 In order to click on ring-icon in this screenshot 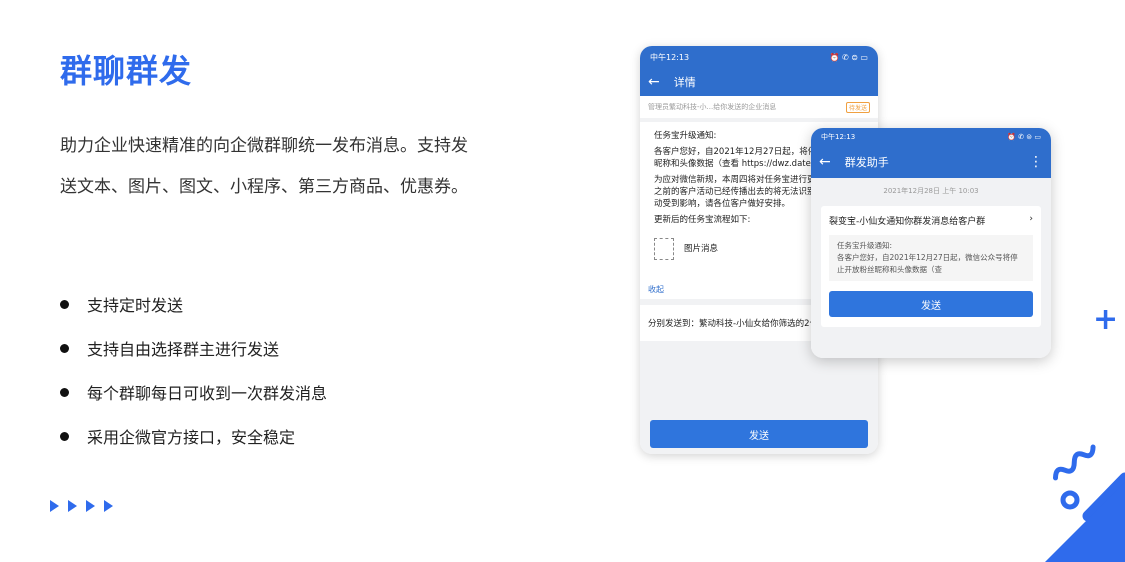, I will do `click(1070, 500)`.